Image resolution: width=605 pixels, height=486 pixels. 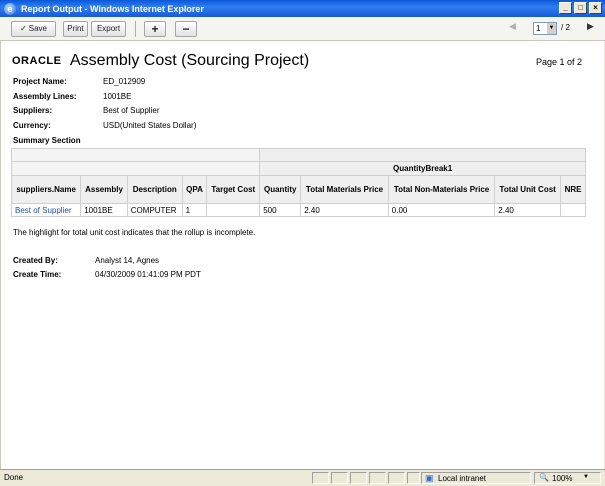 I want to click on assembly-lines-value: 1001BE, so click(x=117, y=96).